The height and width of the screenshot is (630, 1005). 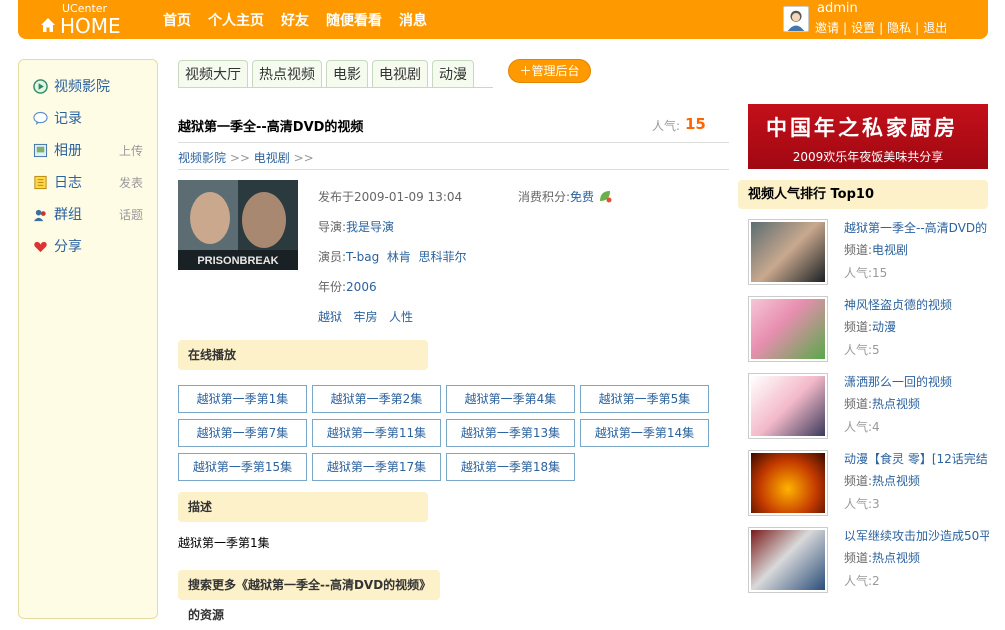 I want to click on director-link: 我是导演, so click(x=370, y=227).